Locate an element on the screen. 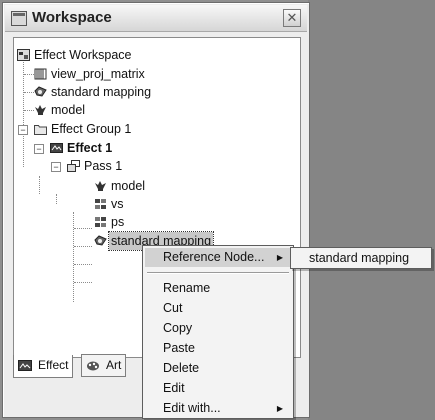 The width and height of the screenshot is (435, 420). tab-label: Effect is located at coordinates (53, 365).